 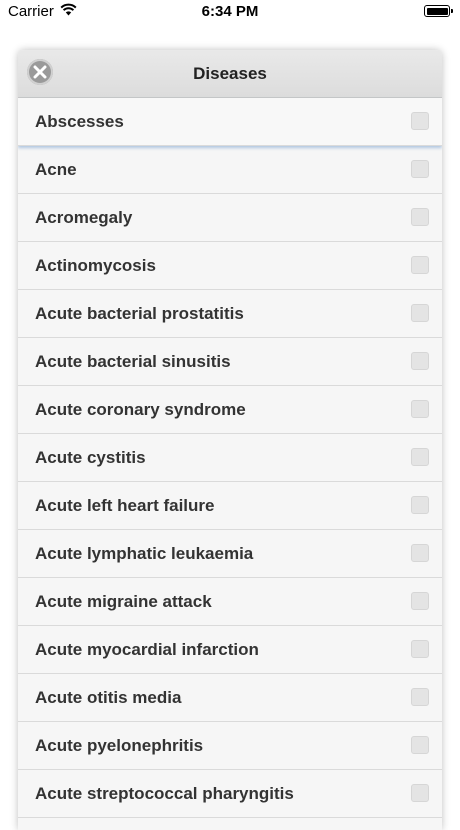 I want to click on list-item-label: Acute pyelonephritis, so click(x=119, y=745).